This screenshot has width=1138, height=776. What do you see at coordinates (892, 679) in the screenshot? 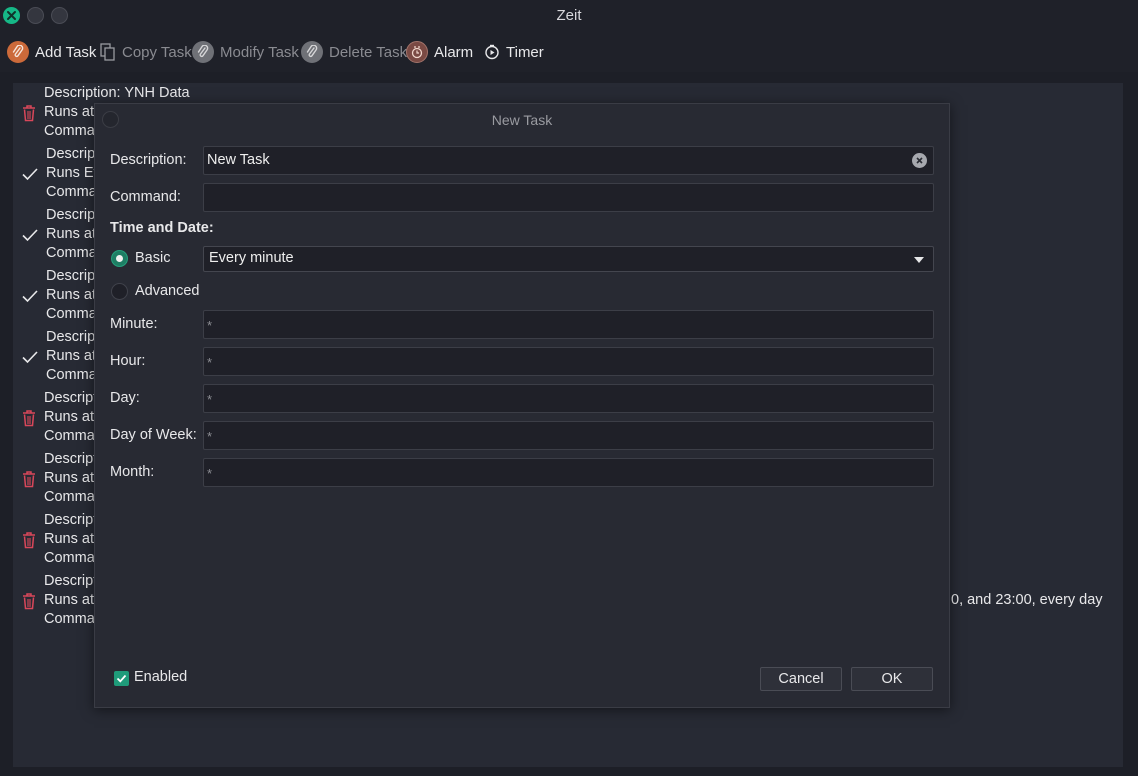
I see `ok-button: OK` at bounding box center [892, 679].